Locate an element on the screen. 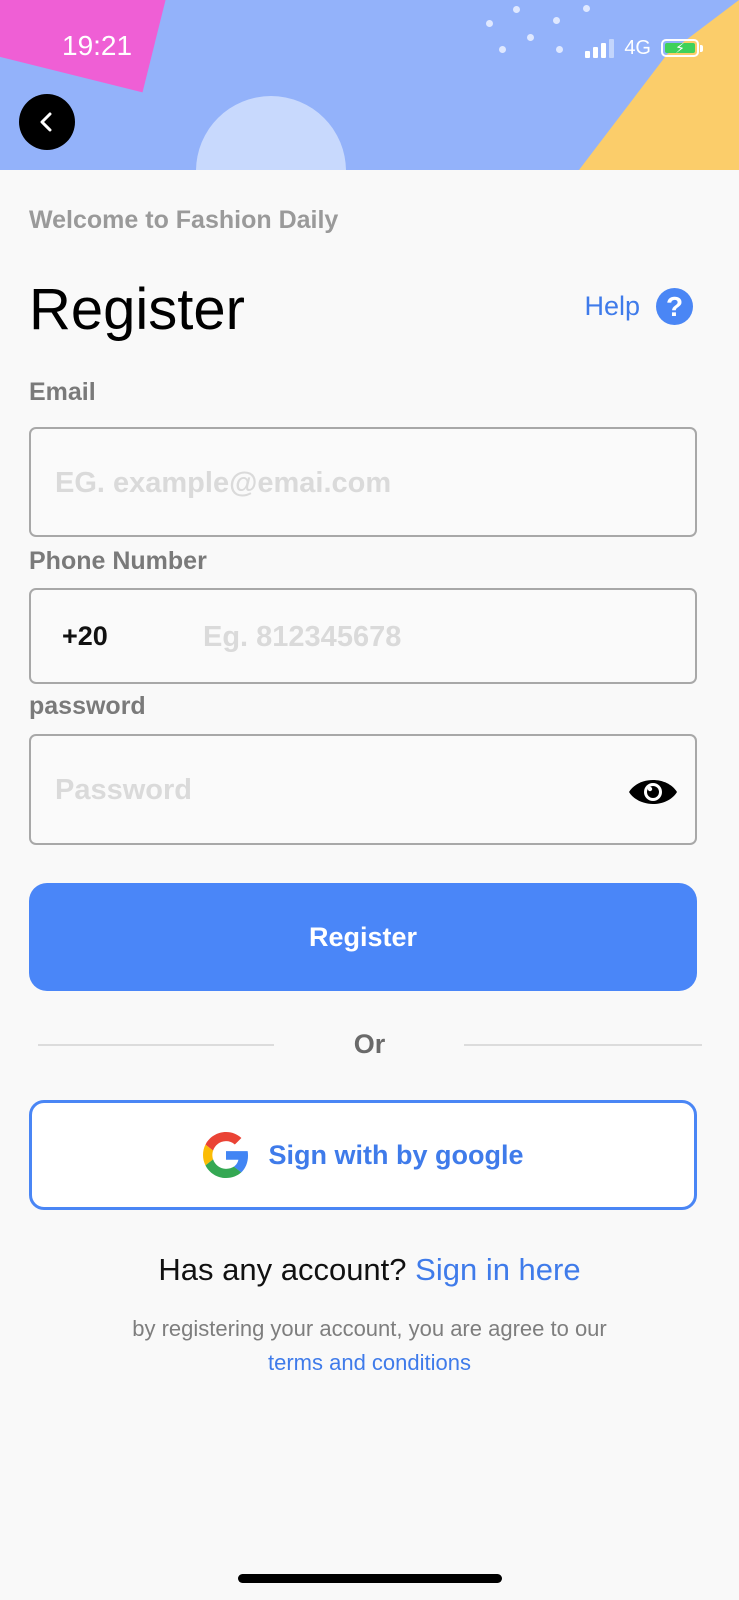 Image resolution: width=739 pixels, height=1600 pixels. home-indicator is located at coordinates (370, 1578).